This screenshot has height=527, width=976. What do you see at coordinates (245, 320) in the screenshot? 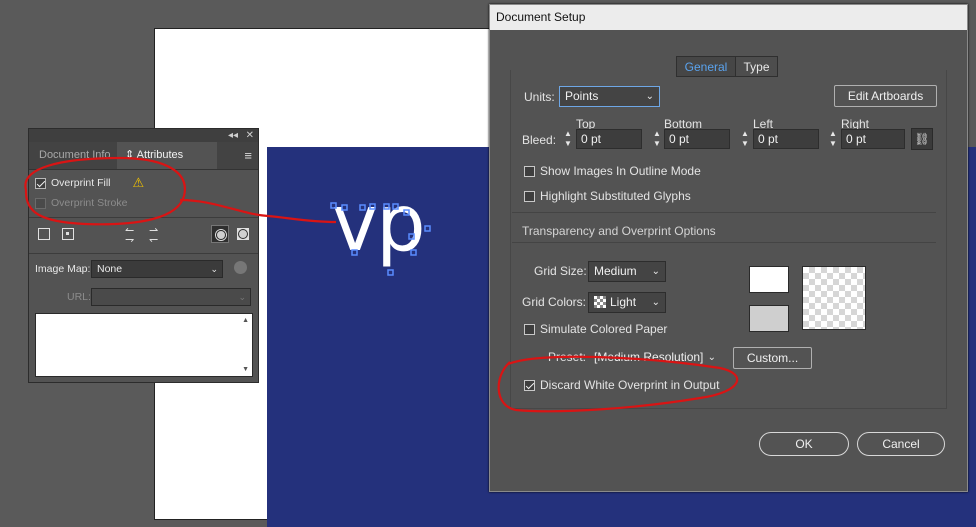
I see `scroll-up-icon: ▲` at bounding box center [245, 320].